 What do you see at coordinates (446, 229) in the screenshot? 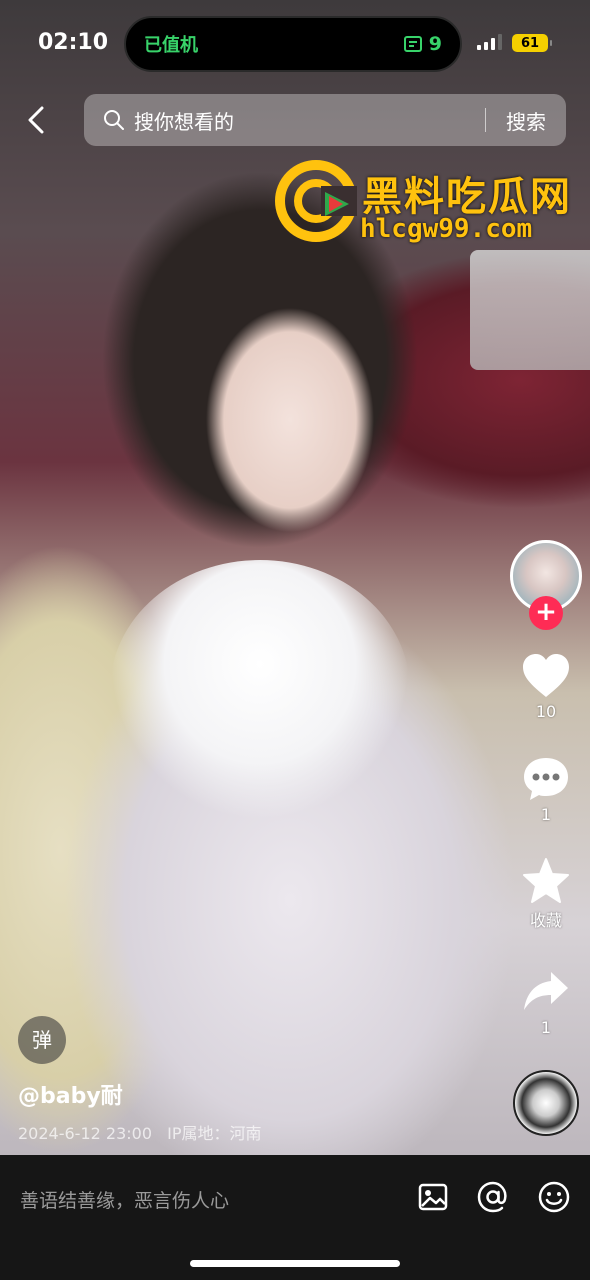
I see `watermark-url: hlcgw99.com` at bounding box center [446, 229].